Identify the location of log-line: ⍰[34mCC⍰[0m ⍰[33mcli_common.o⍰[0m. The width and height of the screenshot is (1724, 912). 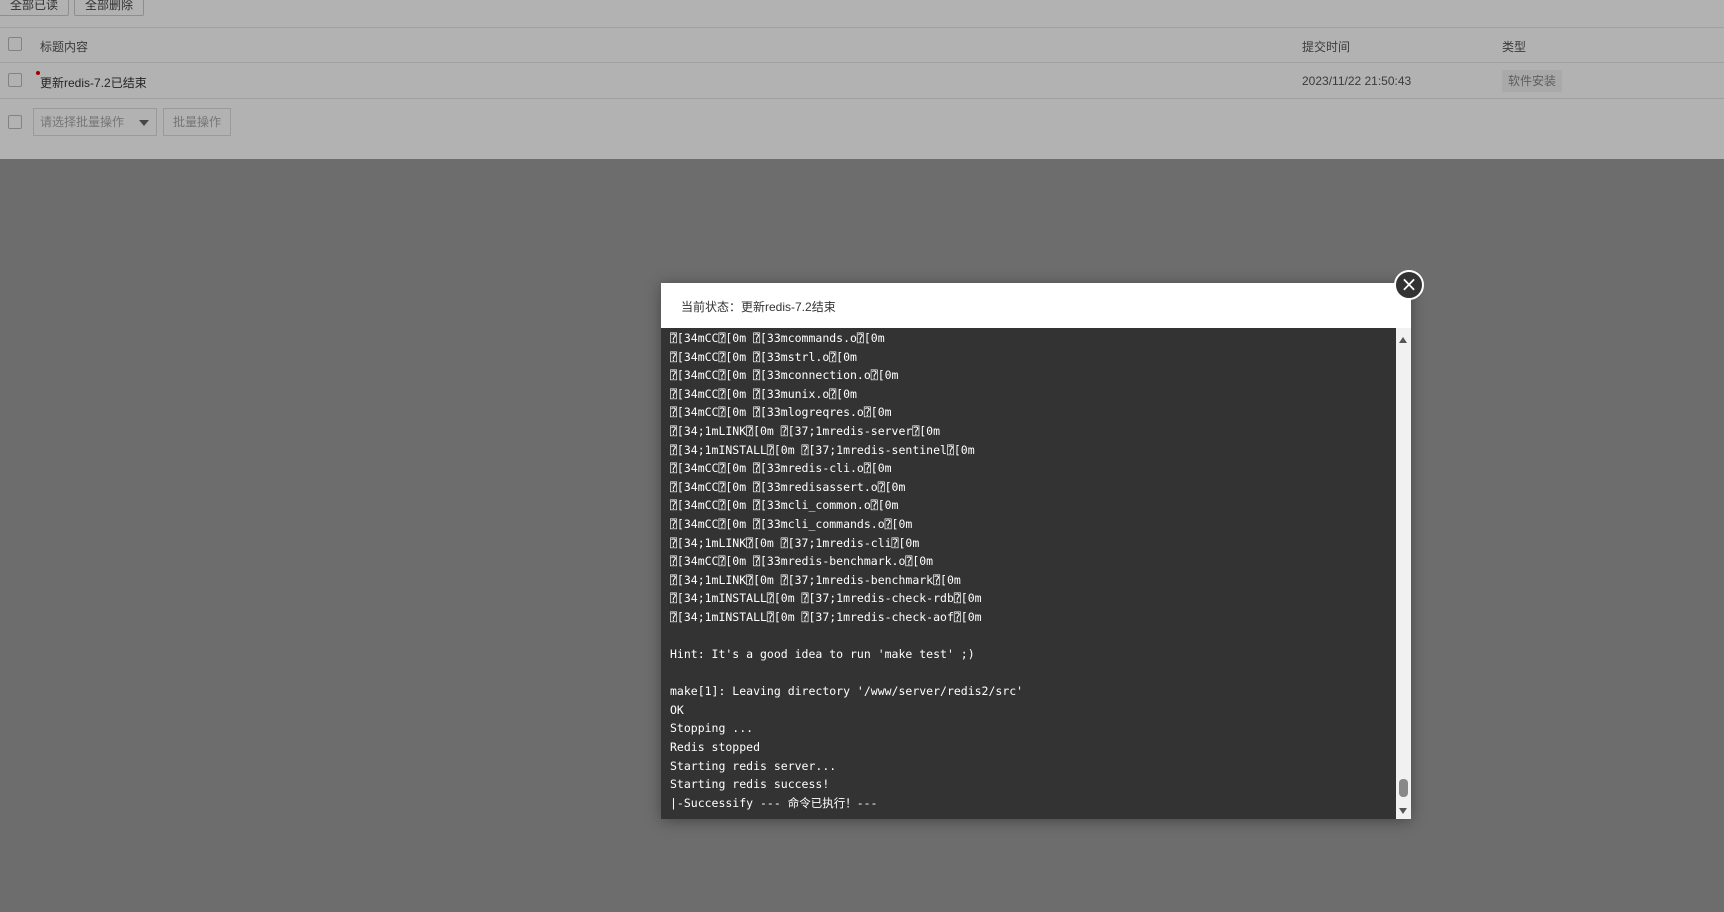
(784, 505).